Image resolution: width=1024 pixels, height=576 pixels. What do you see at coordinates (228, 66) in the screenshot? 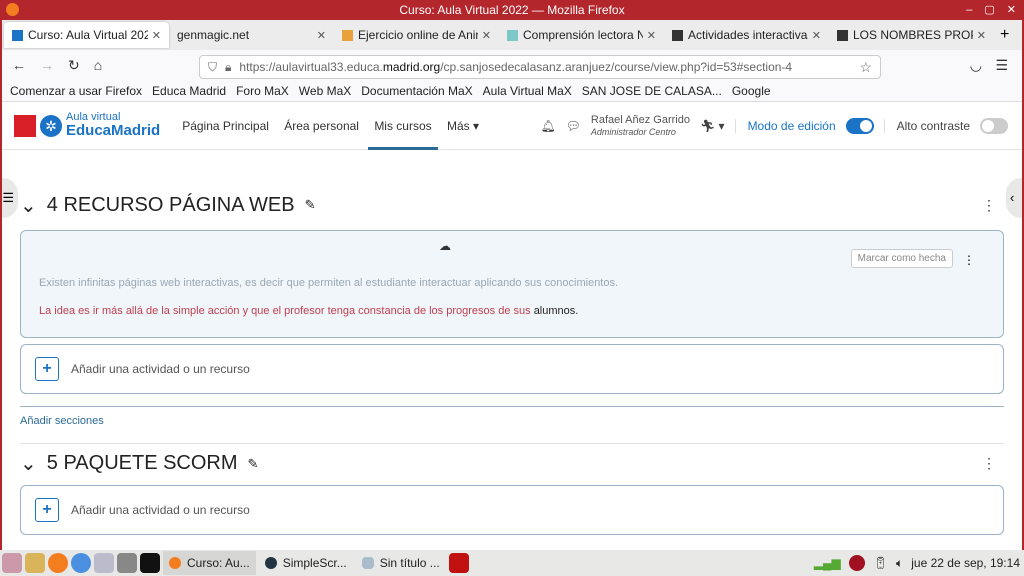
I see `lock-icon: 🔒︎` at bounding box center [228, 66].